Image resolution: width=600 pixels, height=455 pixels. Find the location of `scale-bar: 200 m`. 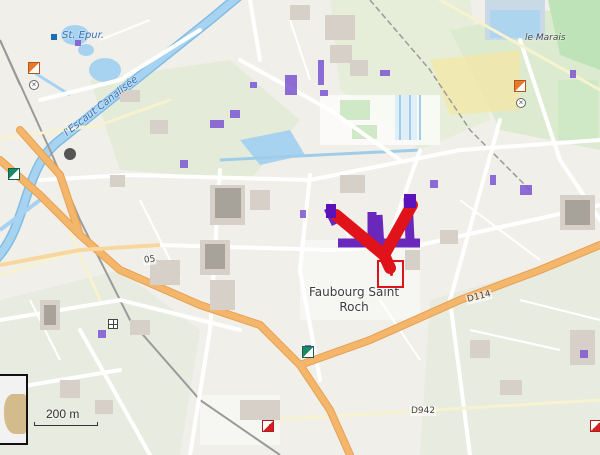

scale-bar: 200 m is located at coordinates (66, 416).